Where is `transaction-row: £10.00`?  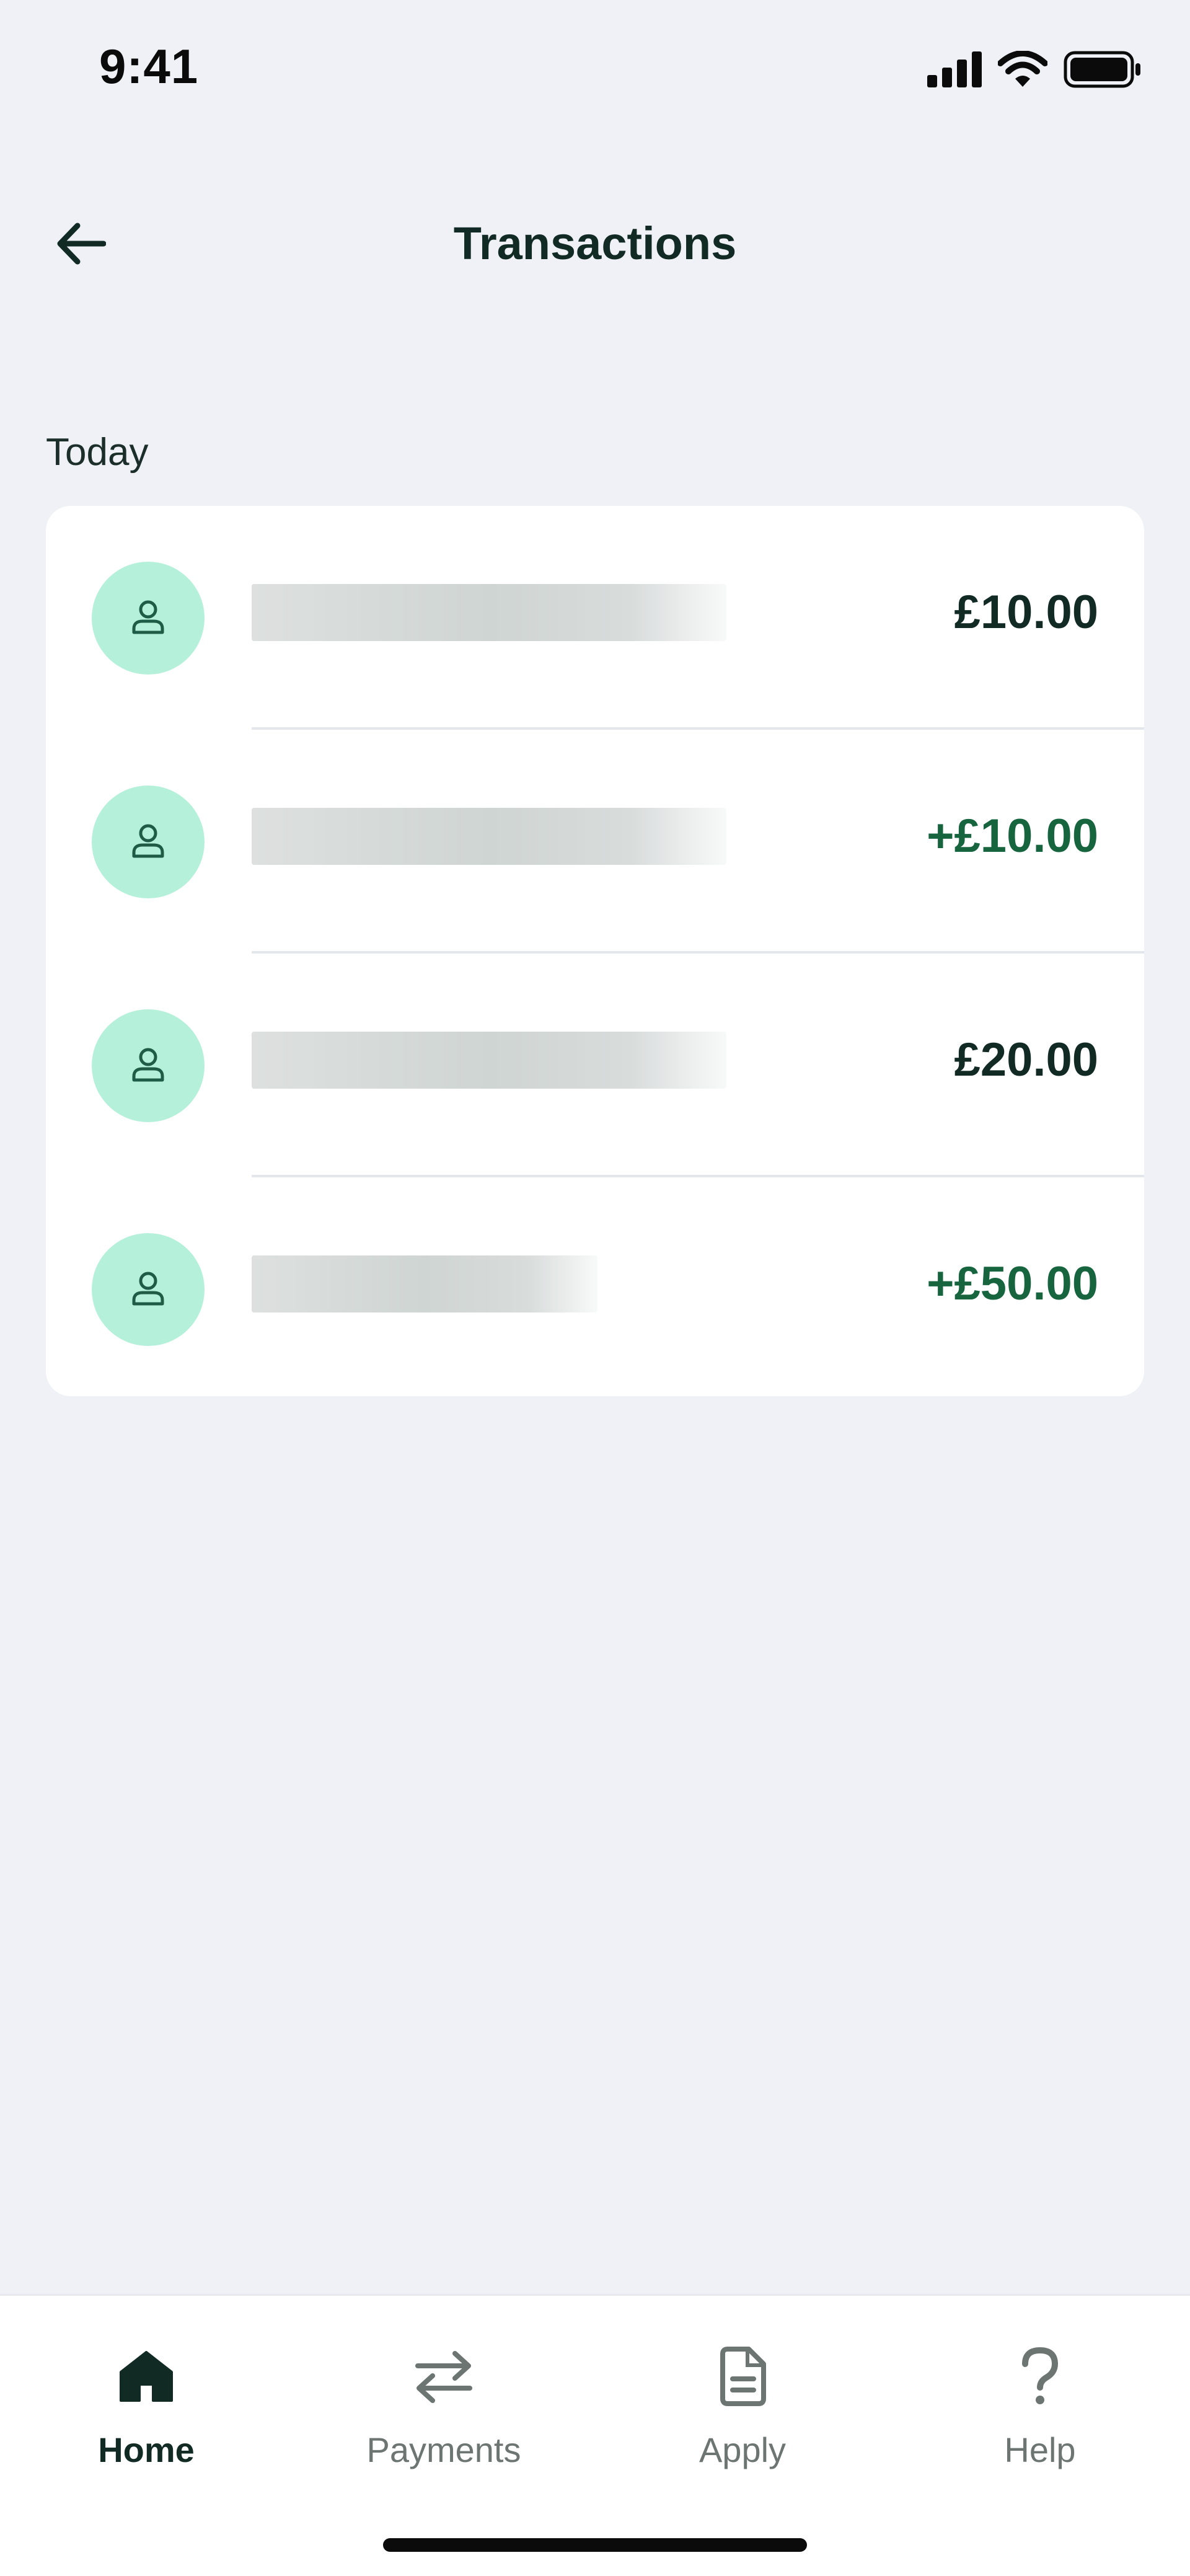
transaction-row: £10.00 is located at coordinates (595, 618).